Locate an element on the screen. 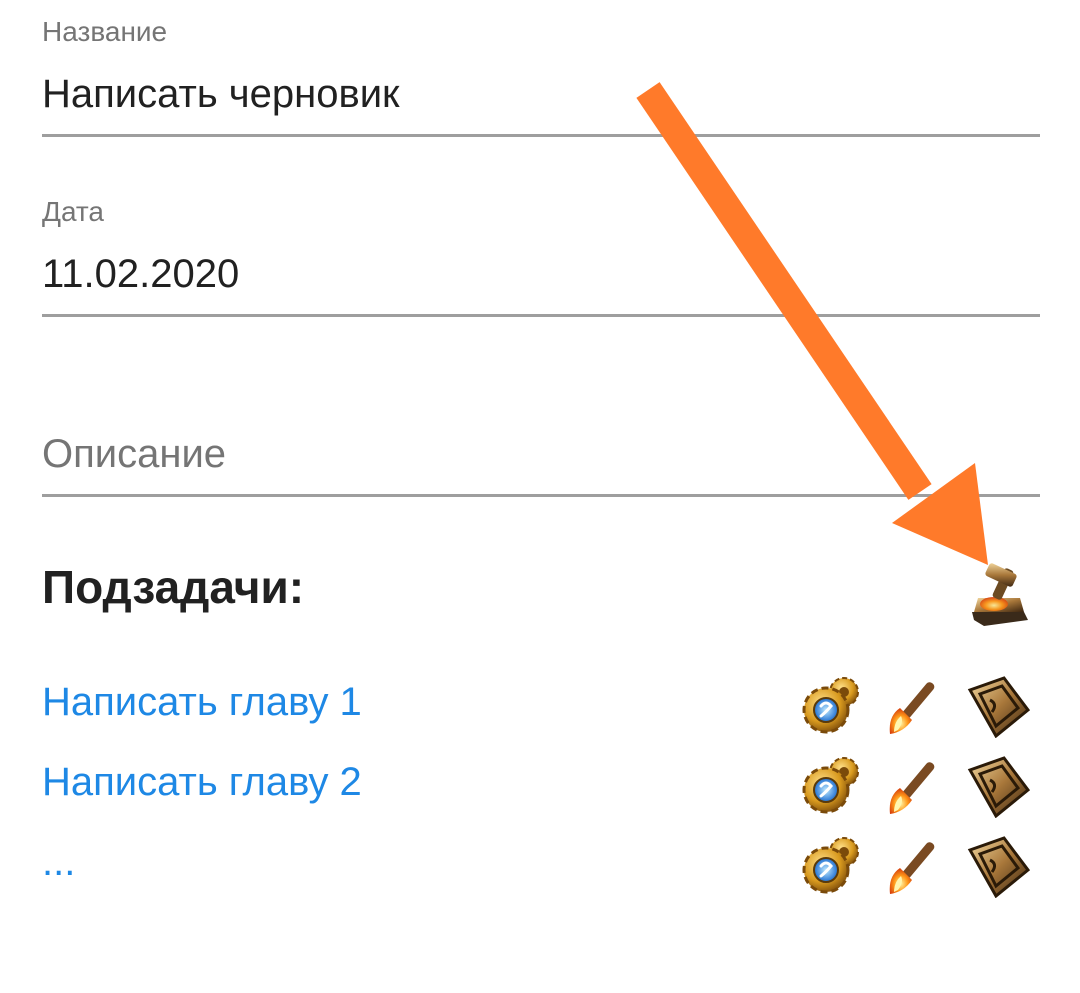 This screenshot has width=1080, height=993. subtasks-heading: Подзадачи: is located at coordinates (173, 587).